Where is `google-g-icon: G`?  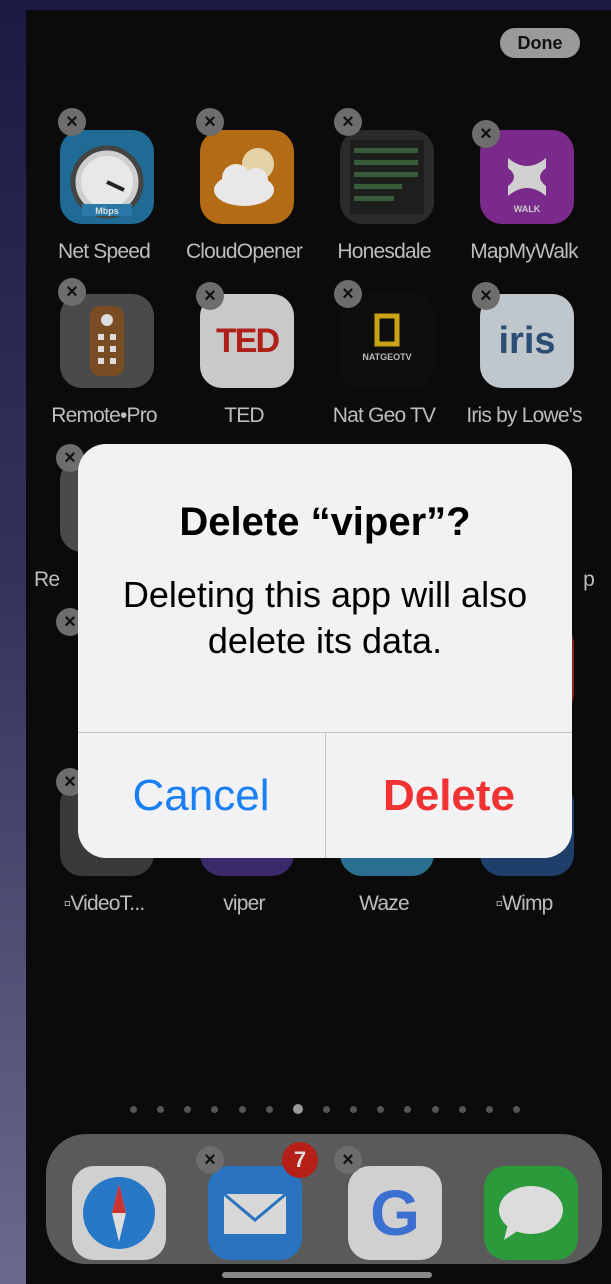
google-g-icon: G is located at coordinates (395, 1213).